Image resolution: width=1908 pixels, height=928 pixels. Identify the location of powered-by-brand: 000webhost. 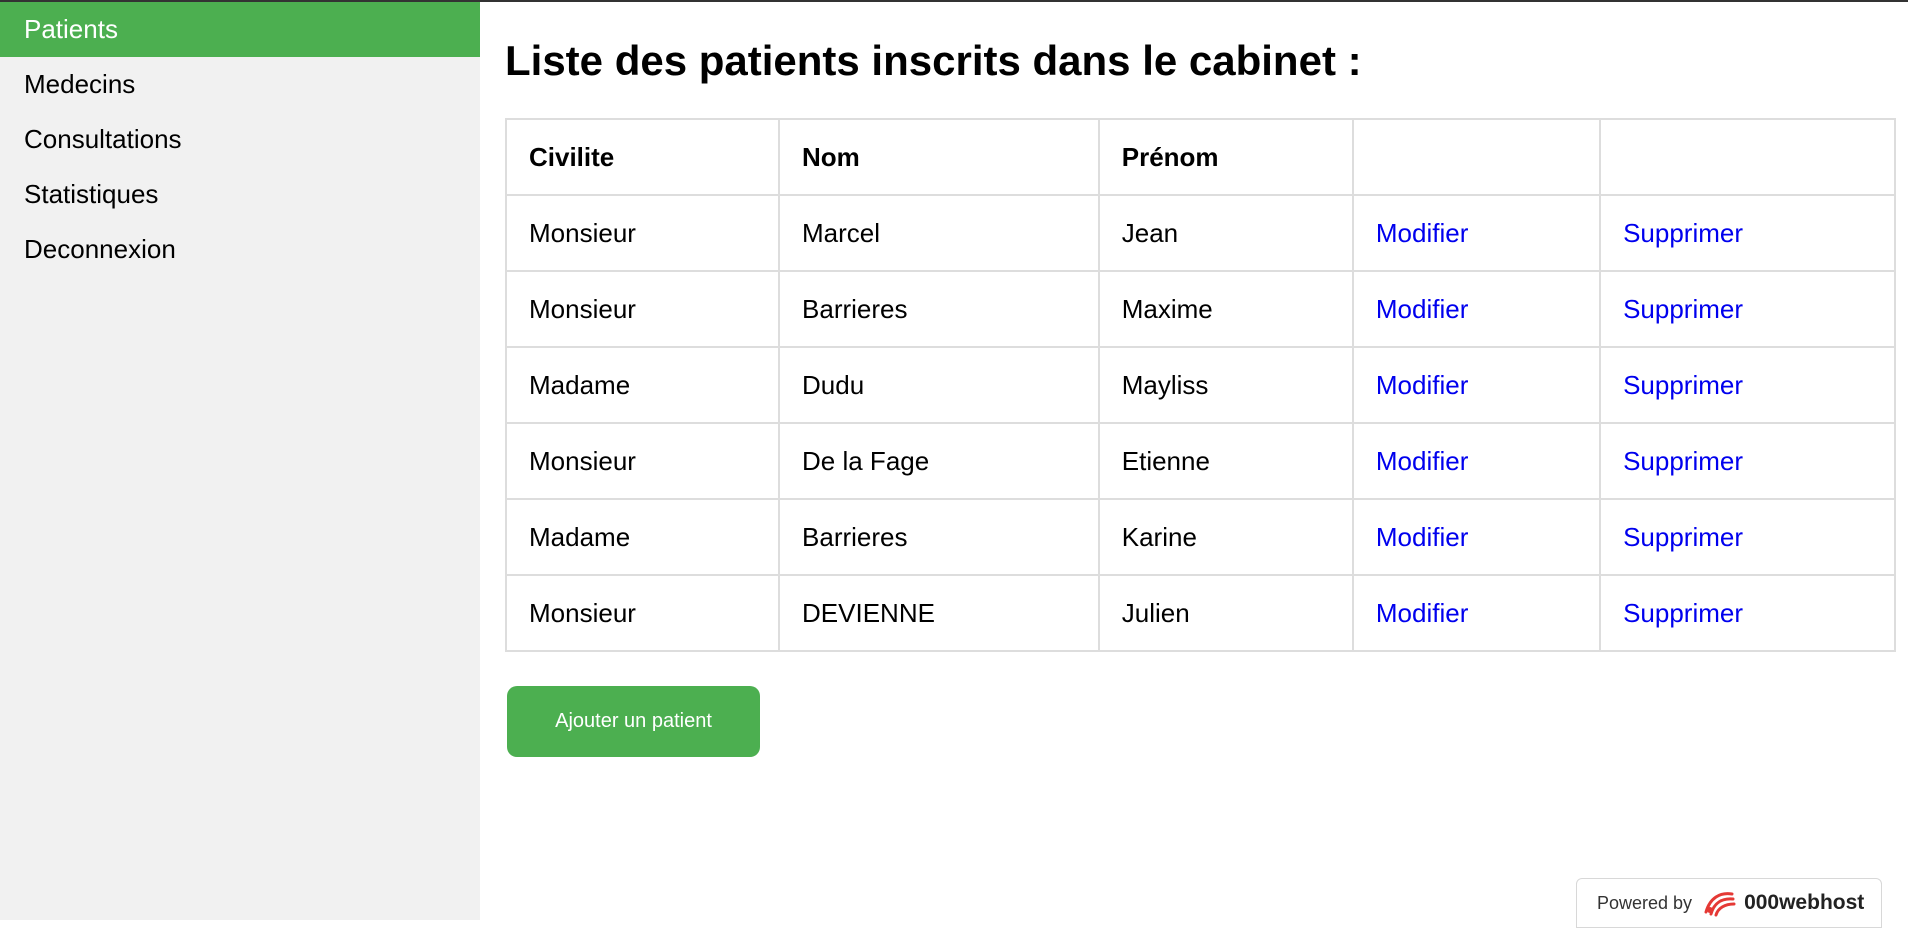
(1804, 902).